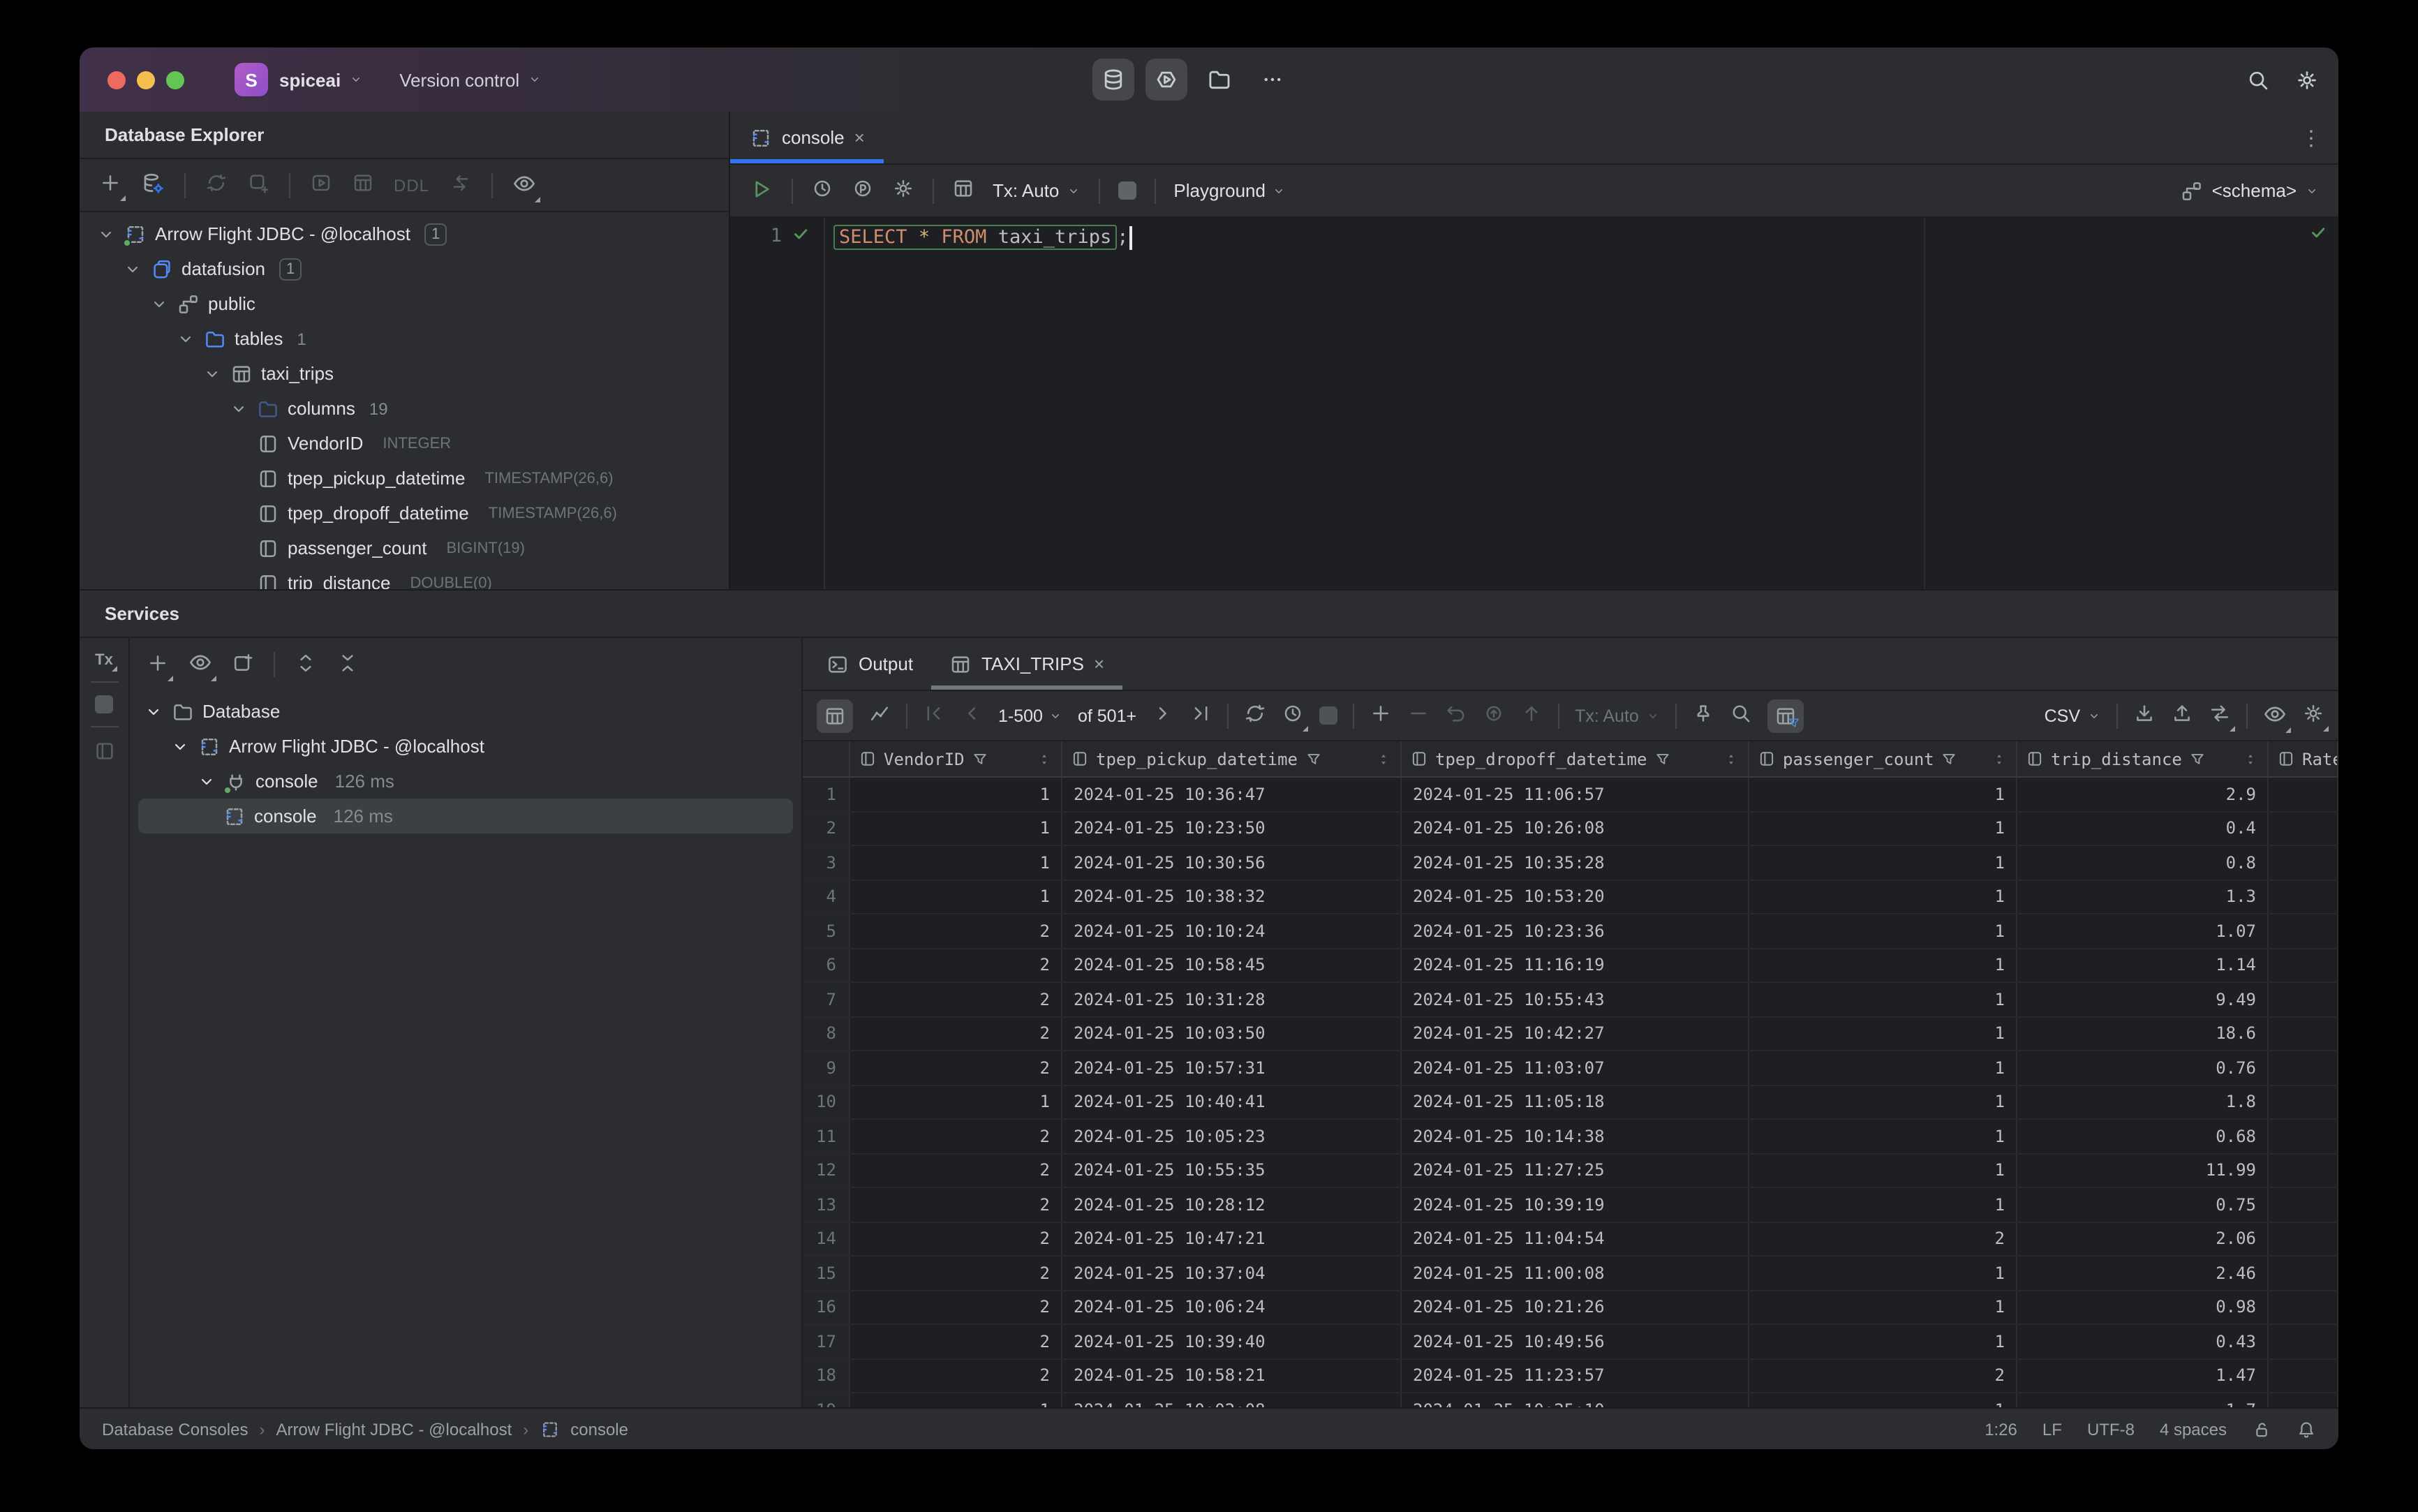  Describe the element at coordinates (202, 666) in the screenshot. I see `view-options-button` at that location.